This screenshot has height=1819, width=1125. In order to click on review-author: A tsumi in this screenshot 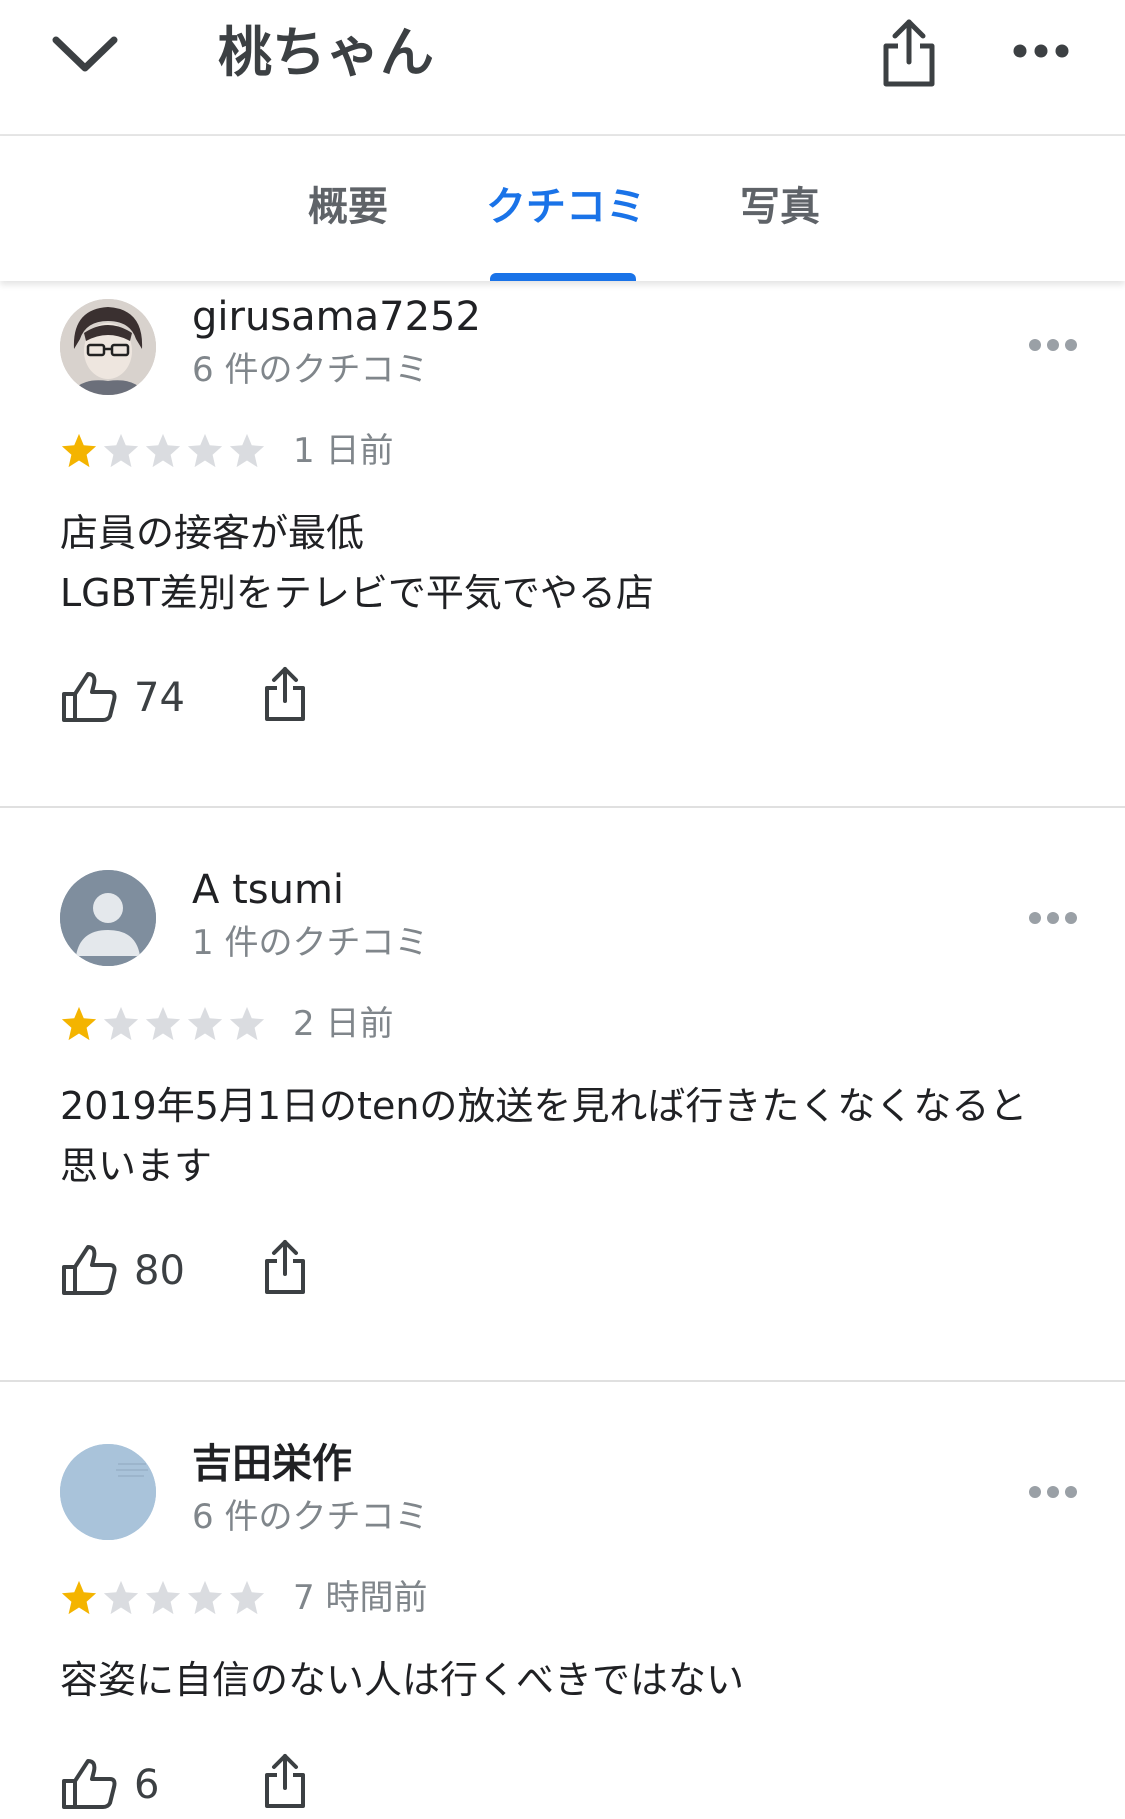, I will do `click(268, 890)`.